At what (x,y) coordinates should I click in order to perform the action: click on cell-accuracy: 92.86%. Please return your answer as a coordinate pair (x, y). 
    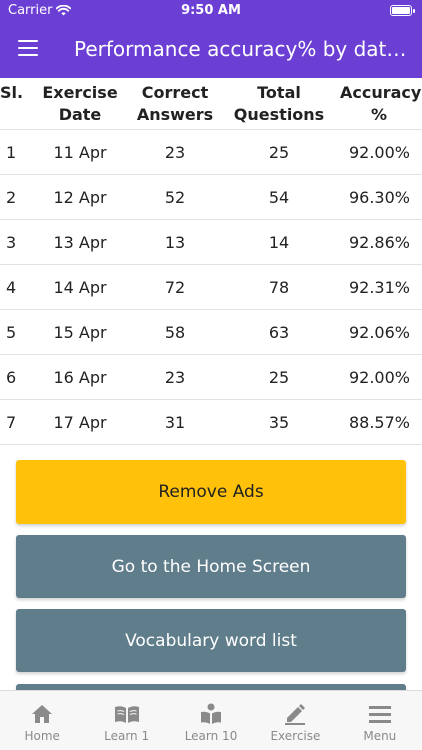
    Looking at the image, I should click on (379, 242).